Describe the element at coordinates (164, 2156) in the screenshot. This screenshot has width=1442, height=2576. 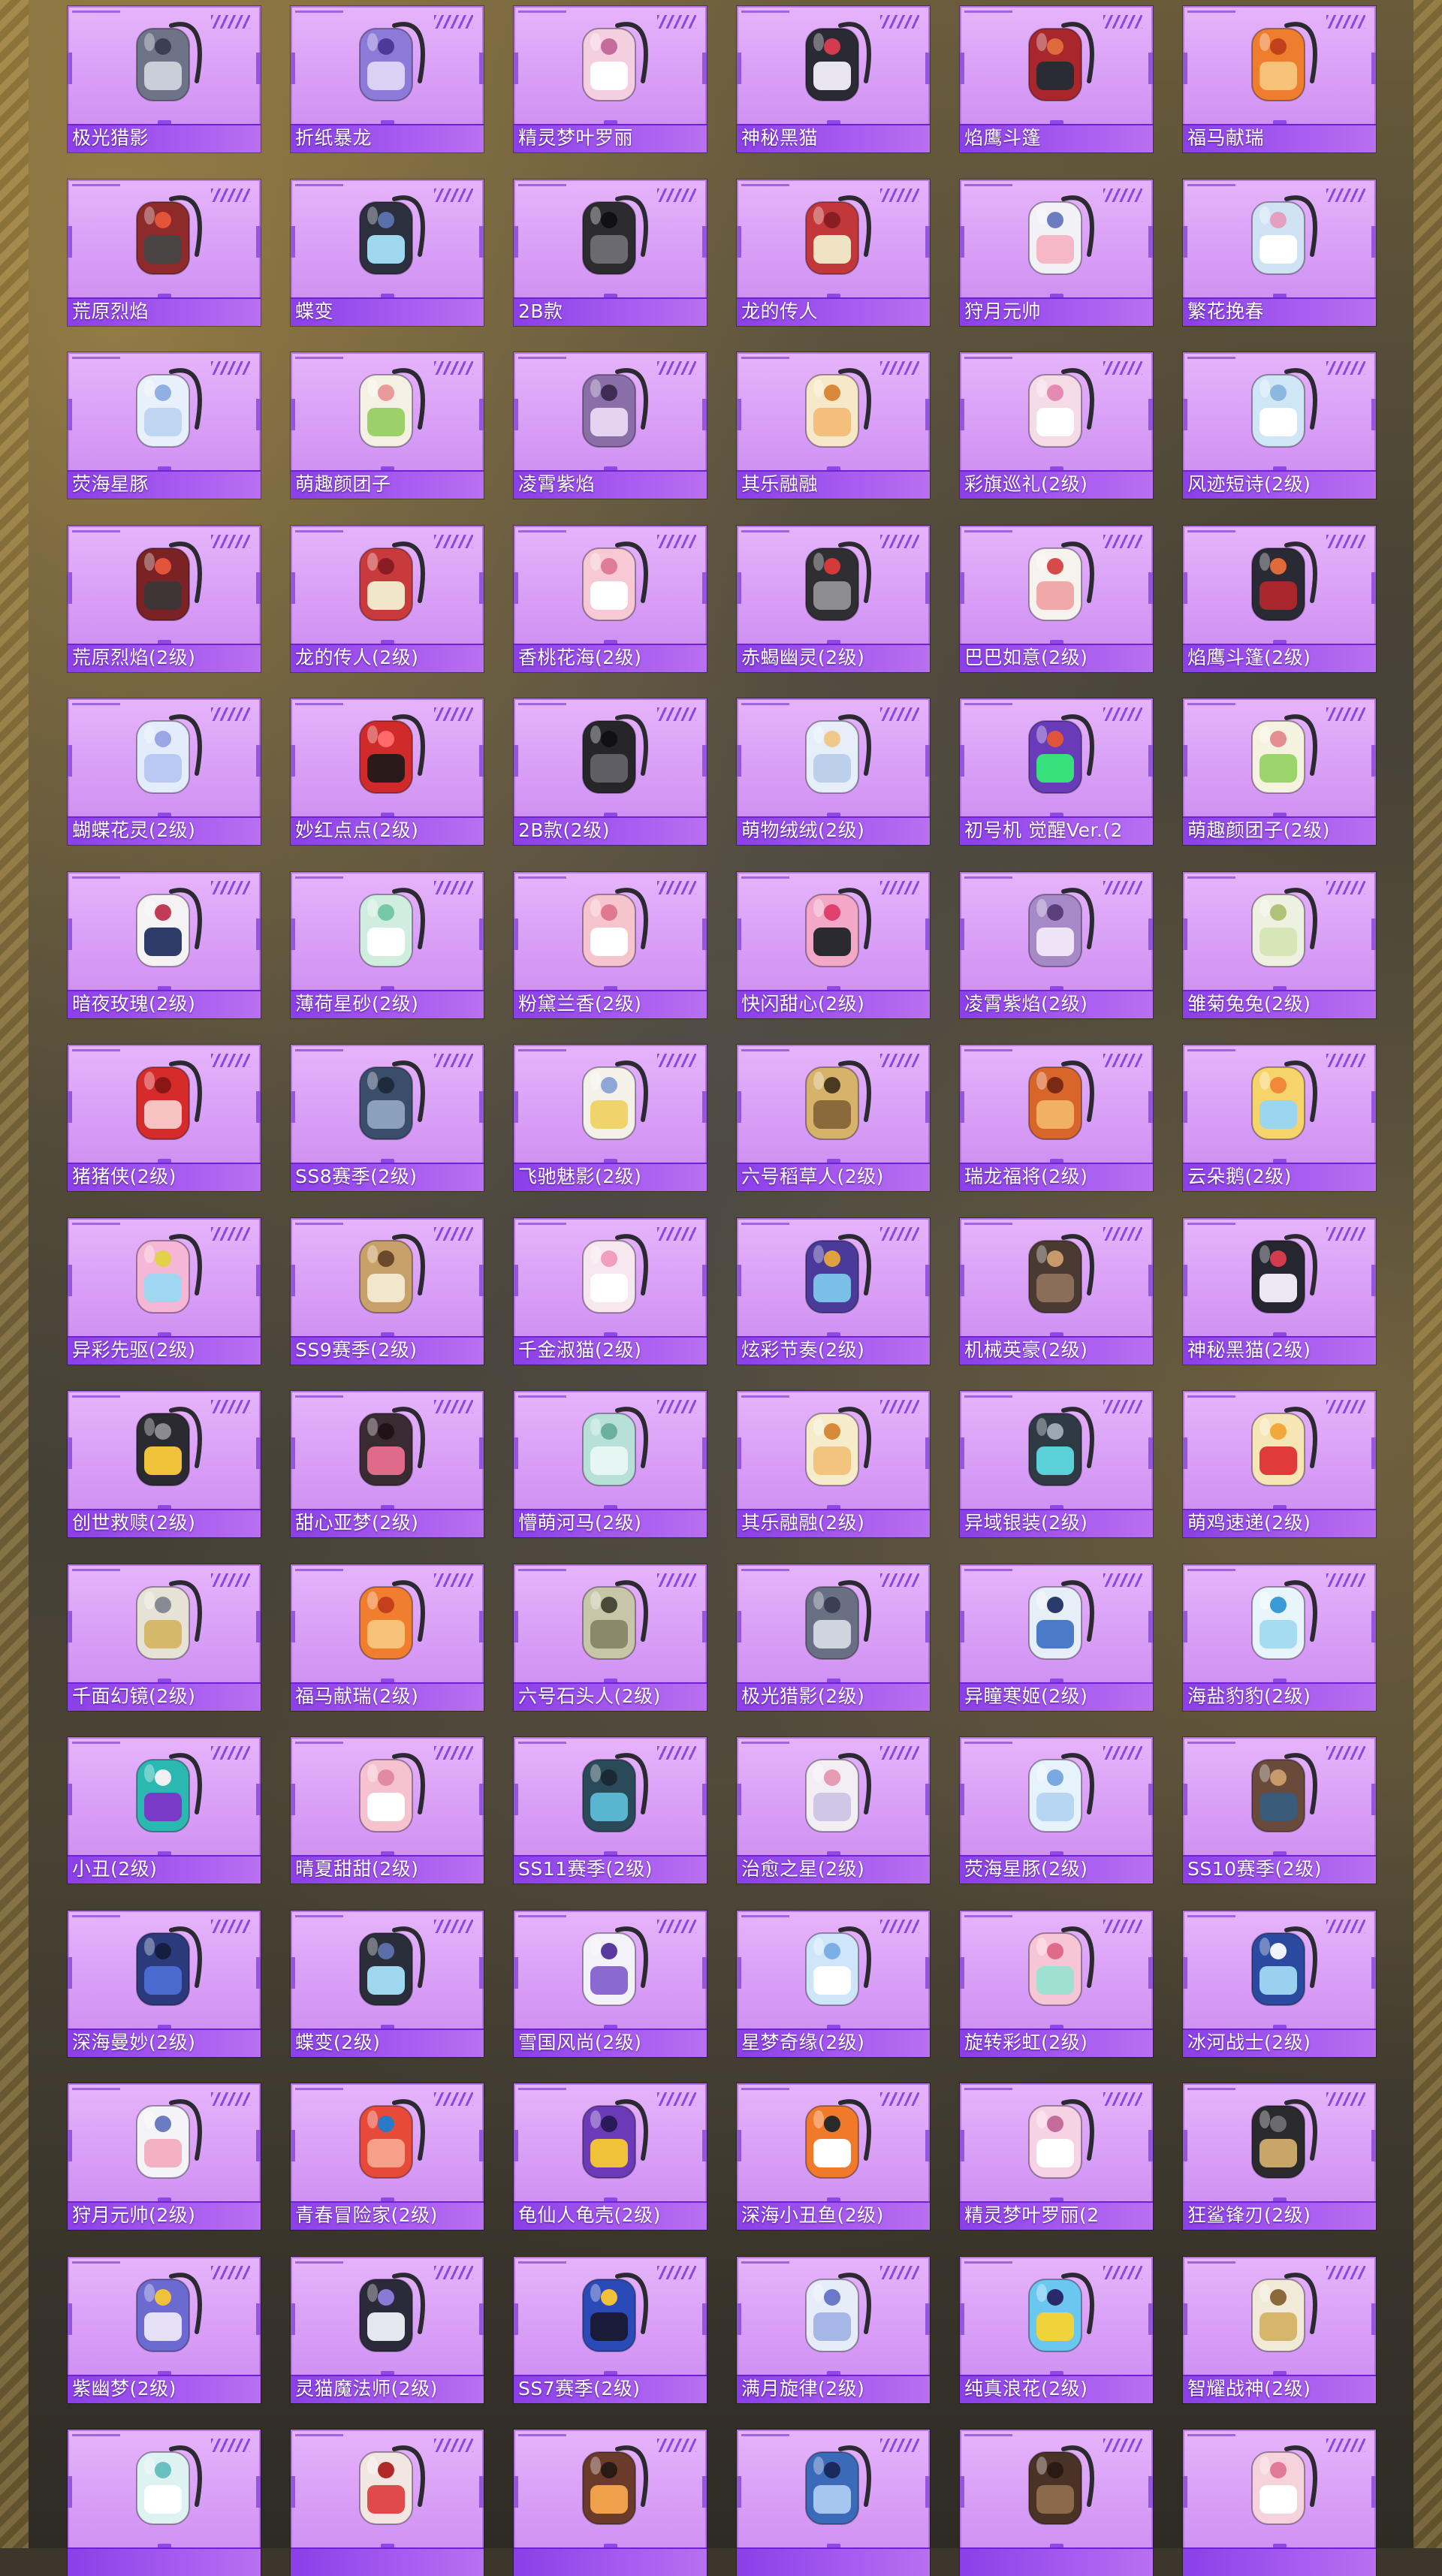
I see `backpack-card: 狩月元帅(2级)` at that location.